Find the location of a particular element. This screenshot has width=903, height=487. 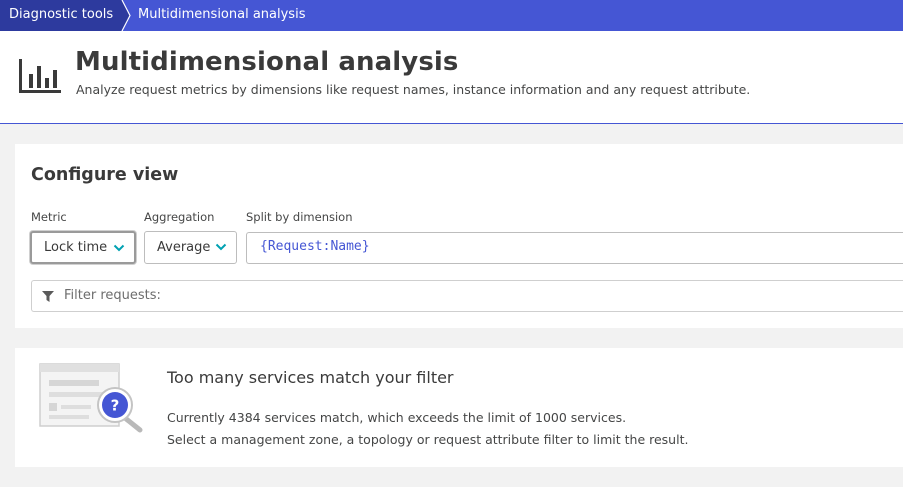

metric-value: Lock time is located at coordinates (76, 247).